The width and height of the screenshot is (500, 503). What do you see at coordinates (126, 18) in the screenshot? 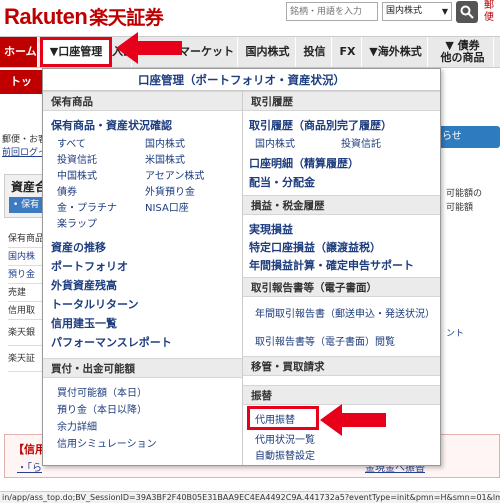
I see `logo-jp-text: 楽天証券` at bounding box center [126, 18].